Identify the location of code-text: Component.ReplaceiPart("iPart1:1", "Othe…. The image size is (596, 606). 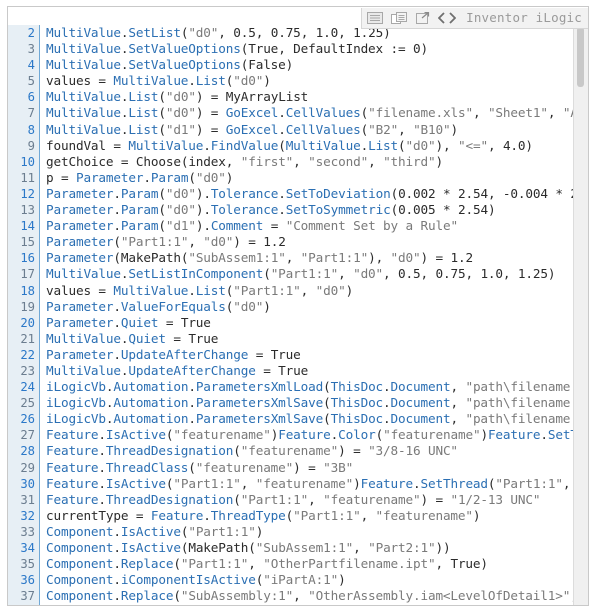
(310, 604).